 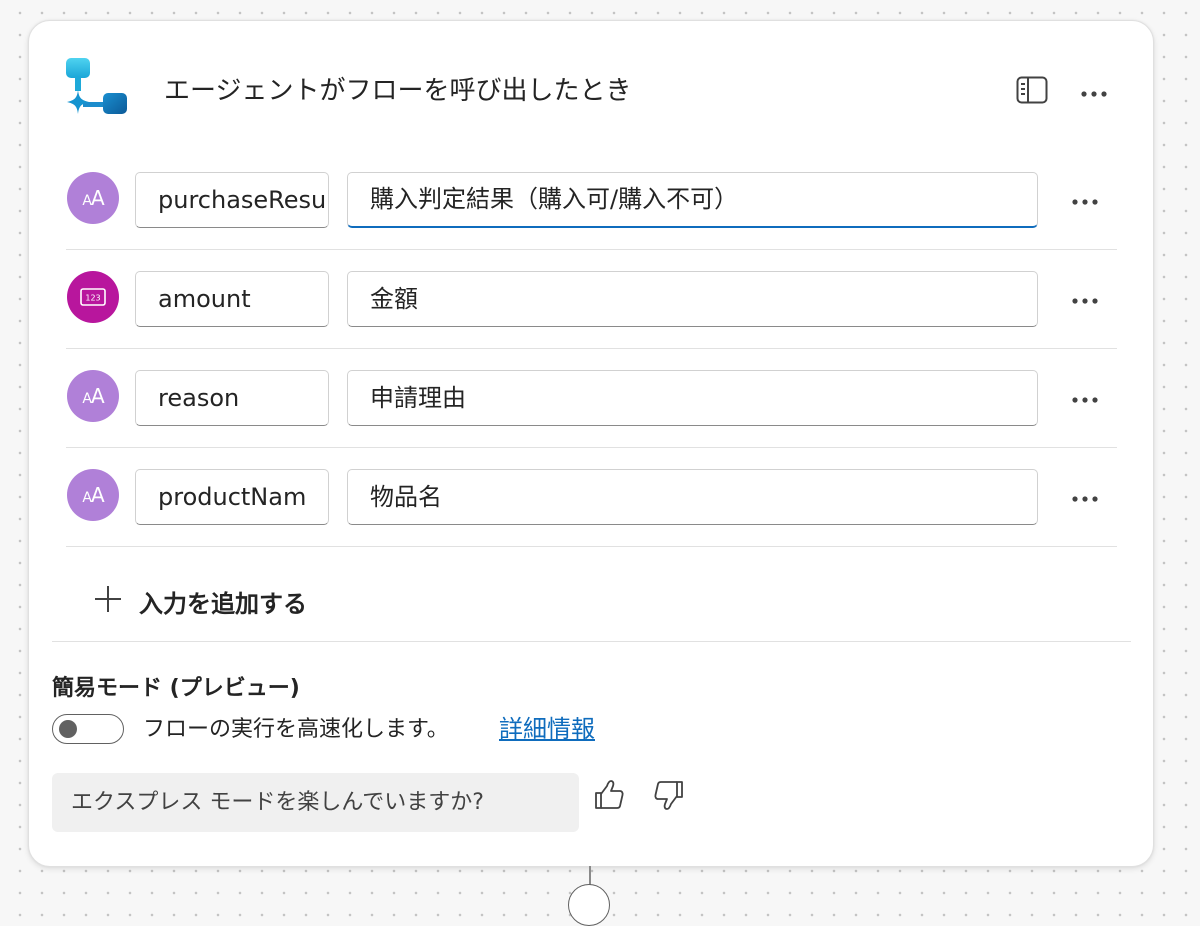 What do you see at coordinates (232, 200) in the screenshot?
I see `input-name-field: purchaseResu` at bounding box center [232, 200].